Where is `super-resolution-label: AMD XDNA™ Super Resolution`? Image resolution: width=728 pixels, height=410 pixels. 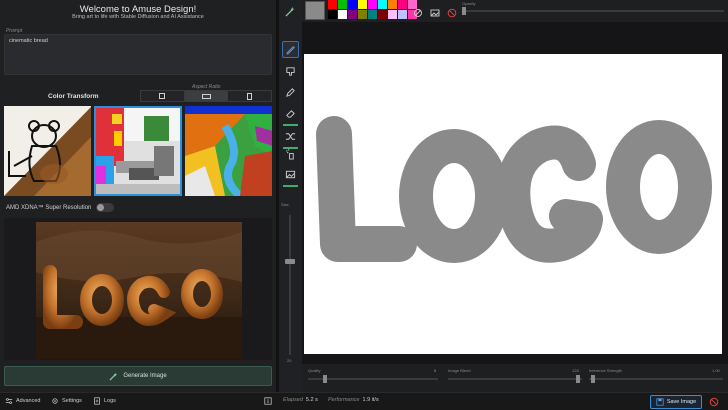
super-resolution-label: AMD XDNA™ Super Resolution is located at coordinates (49, 207).